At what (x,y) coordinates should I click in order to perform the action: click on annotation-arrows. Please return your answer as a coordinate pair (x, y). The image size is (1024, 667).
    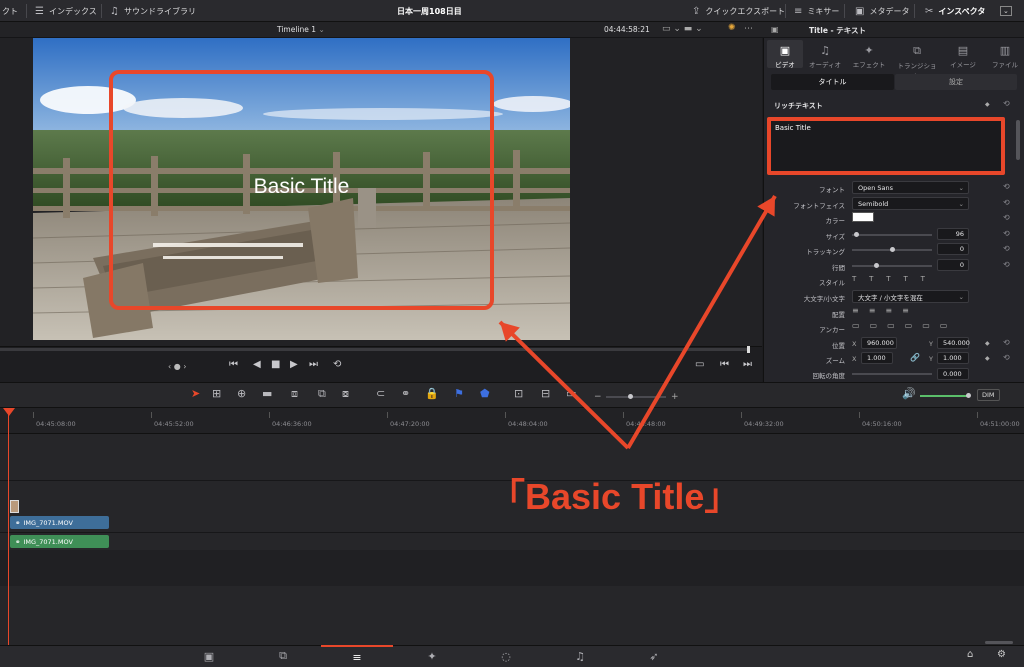
    Looking at the image, I should click on (637, 322).